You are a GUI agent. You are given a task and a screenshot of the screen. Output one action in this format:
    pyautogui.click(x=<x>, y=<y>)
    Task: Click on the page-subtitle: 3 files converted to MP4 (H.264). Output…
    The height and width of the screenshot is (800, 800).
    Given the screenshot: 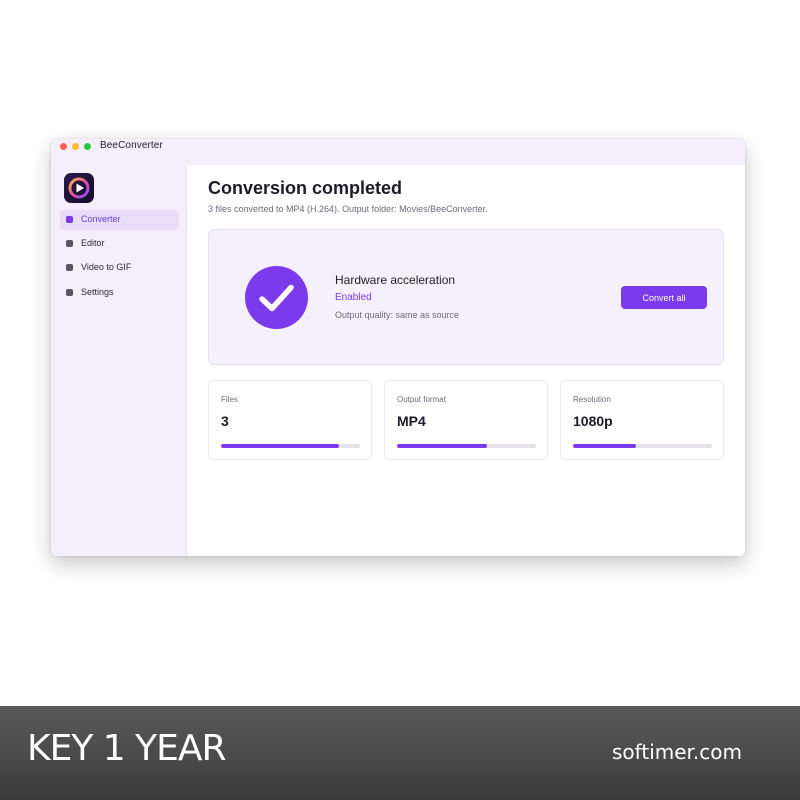 What is the action you would take?
    pyautogui.click(x=348, y=209)
    